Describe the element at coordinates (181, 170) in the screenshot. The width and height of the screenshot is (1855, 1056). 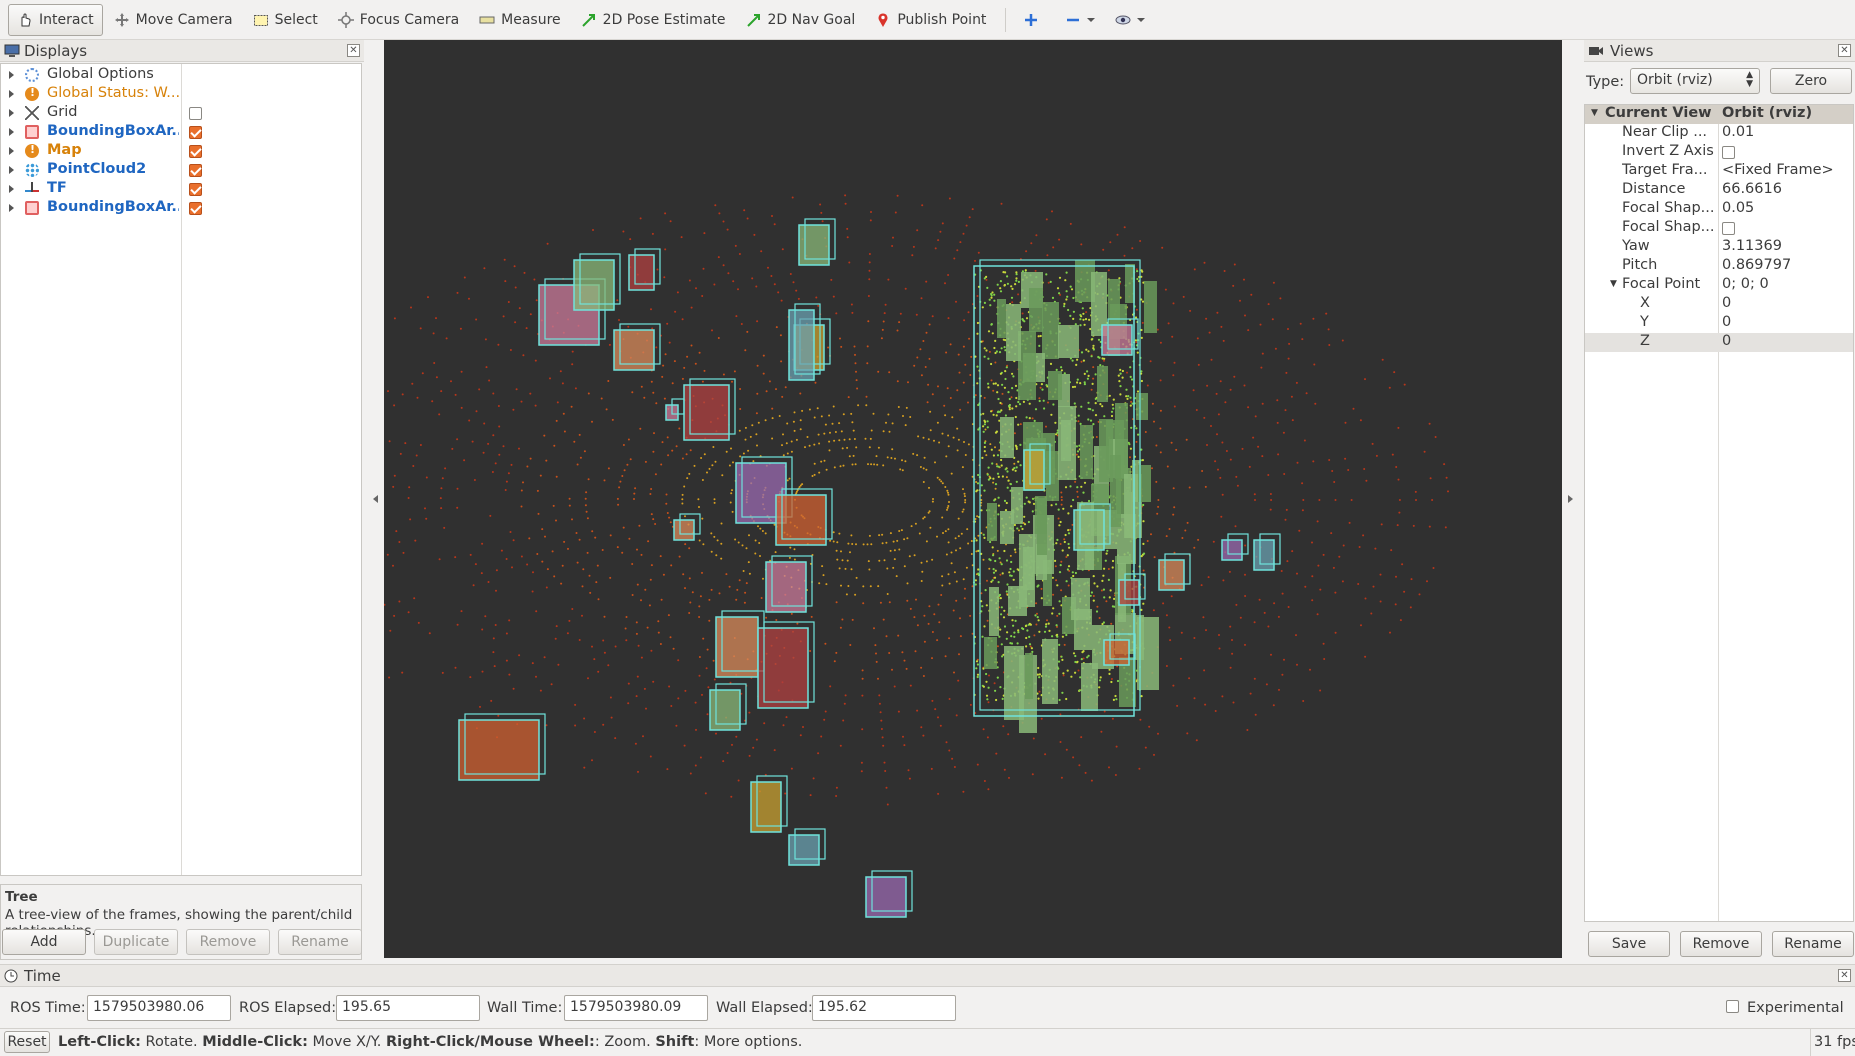
I see `display-item-5: PointCloud2` at that location.